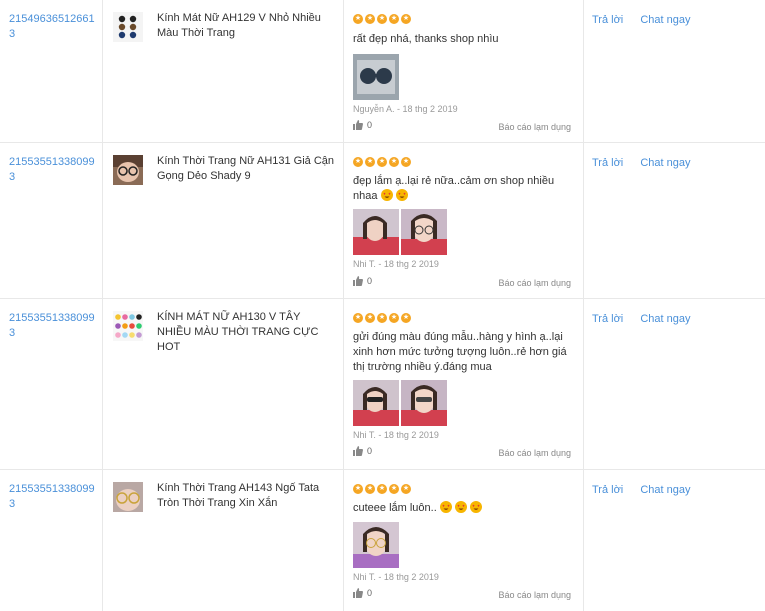  What do you see at coordinates (426, 39) in the screenshot?
I see `review-comment: rất đẹp nhá, thanks shop nhìu` at bounding box center [426, 39].